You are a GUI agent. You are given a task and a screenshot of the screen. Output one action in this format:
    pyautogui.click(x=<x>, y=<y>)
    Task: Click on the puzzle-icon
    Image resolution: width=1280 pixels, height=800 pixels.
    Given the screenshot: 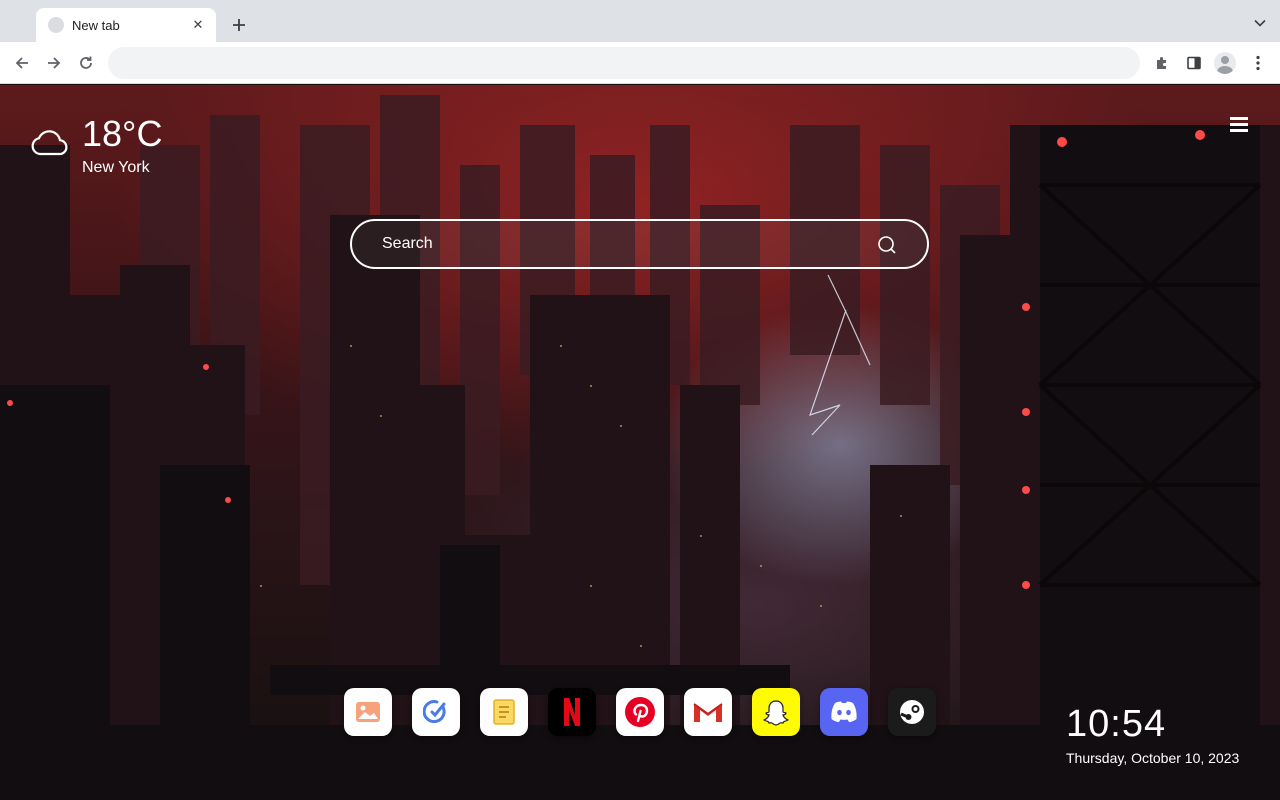 What is the action you would take?
    pyautogui.click(x=1161, y=63)
    